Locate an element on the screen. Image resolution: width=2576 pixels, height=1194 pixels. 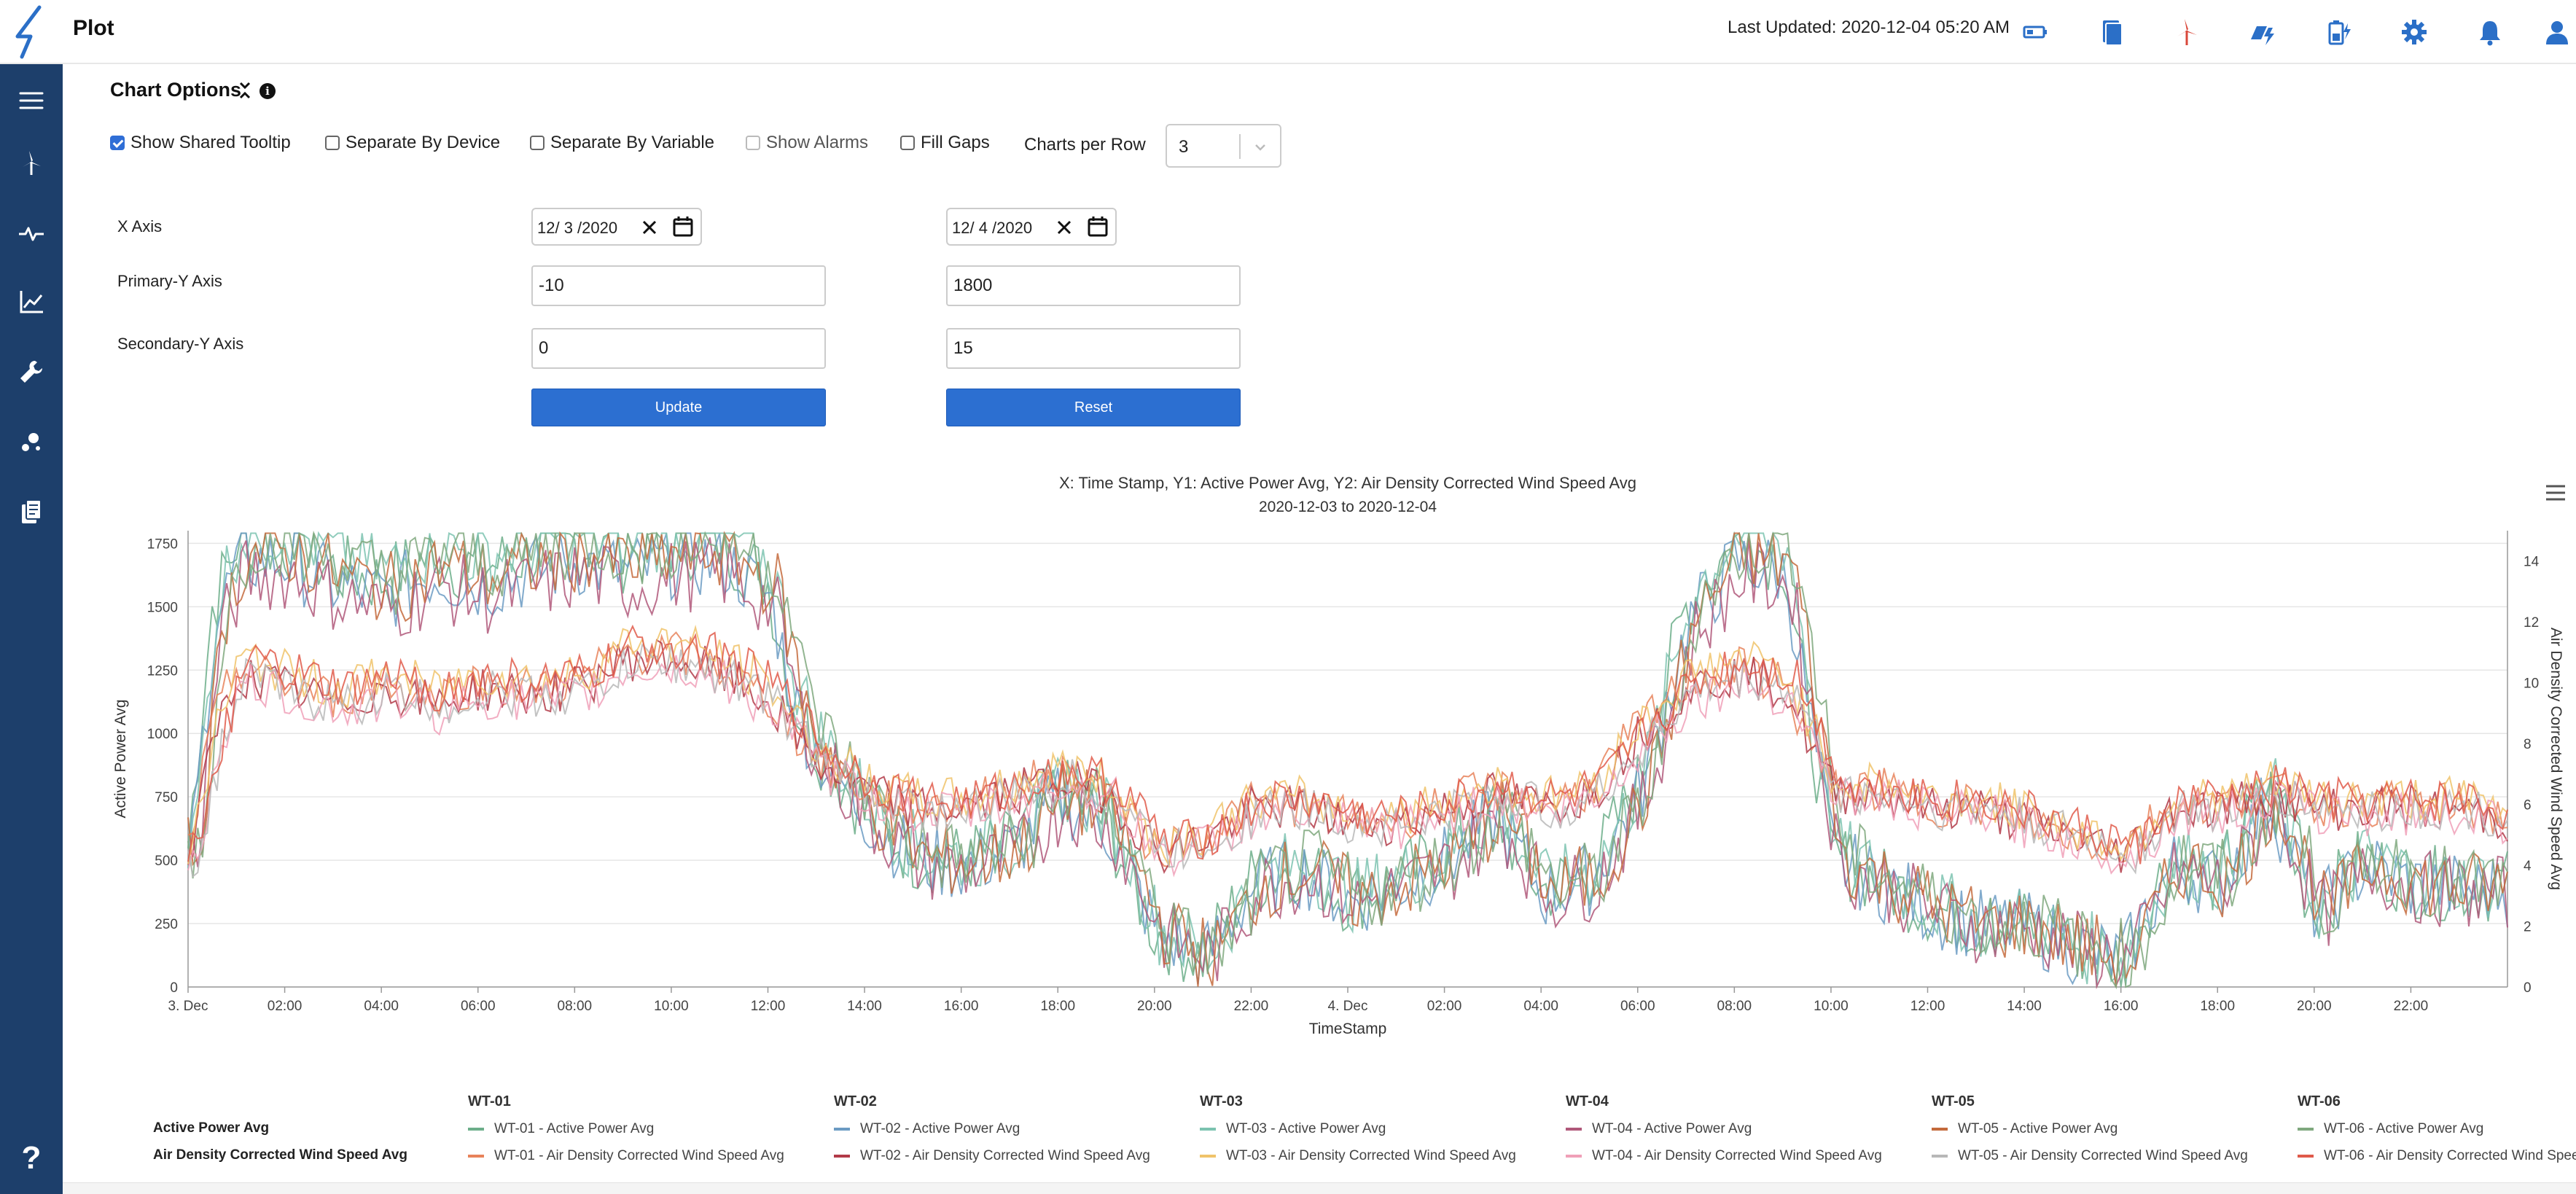
update-button: Update is located at coordinates (678, 407).